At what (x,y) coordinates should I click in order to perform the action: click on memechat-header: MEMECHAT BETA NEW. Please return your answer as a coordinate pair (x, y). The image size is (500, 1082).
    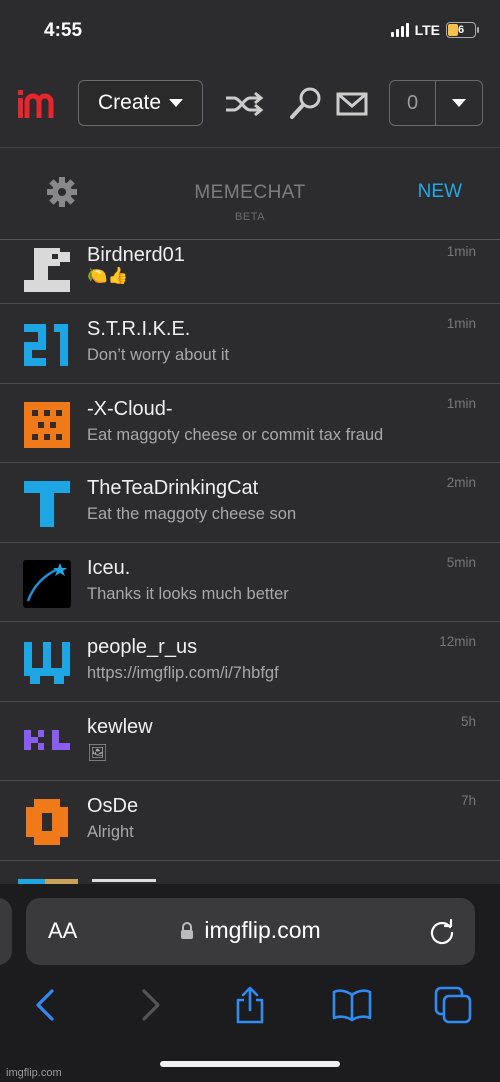
    Looking at the image, I should click on (250, 194).